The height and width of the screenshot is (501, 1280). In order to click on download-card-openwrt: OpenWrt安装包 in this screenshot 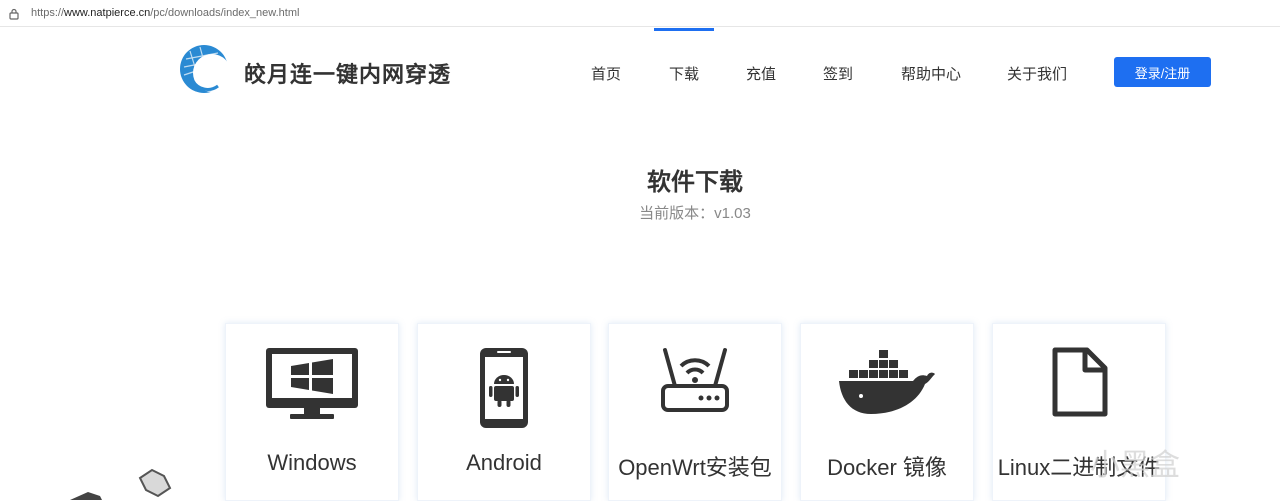, I will do `click(695, 412)`.